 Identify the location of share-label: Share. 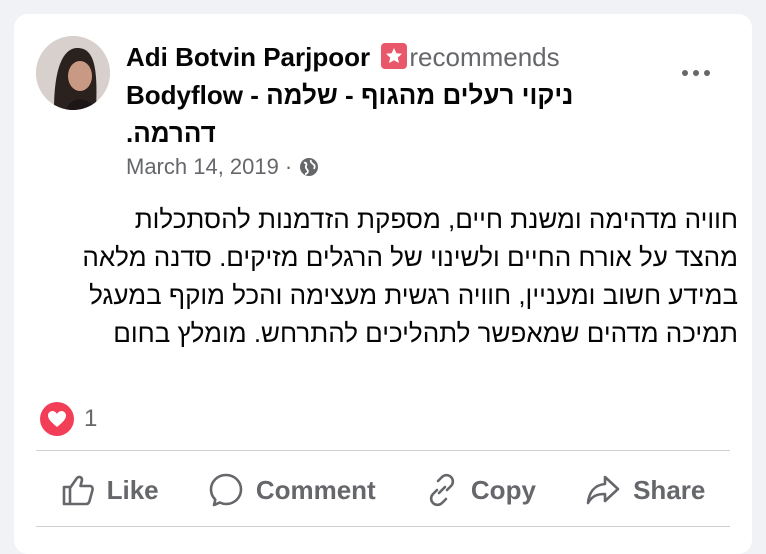
(669, 489).